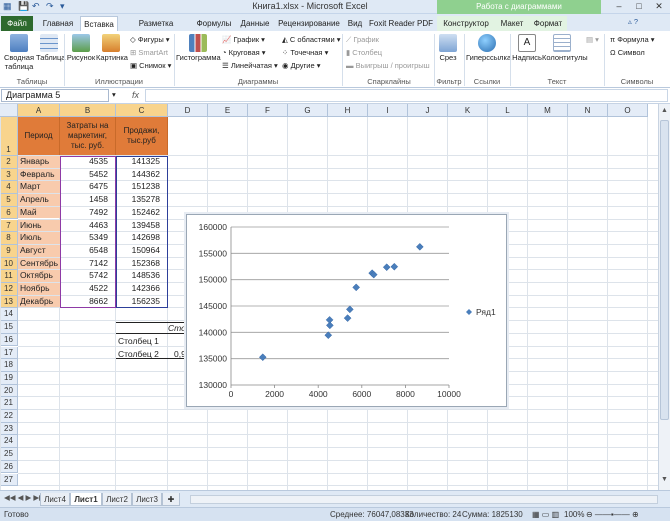  Describe the element at coordinates (632, 39) in the screenshot. I see `equation-button: π Формула ▾` at that location.